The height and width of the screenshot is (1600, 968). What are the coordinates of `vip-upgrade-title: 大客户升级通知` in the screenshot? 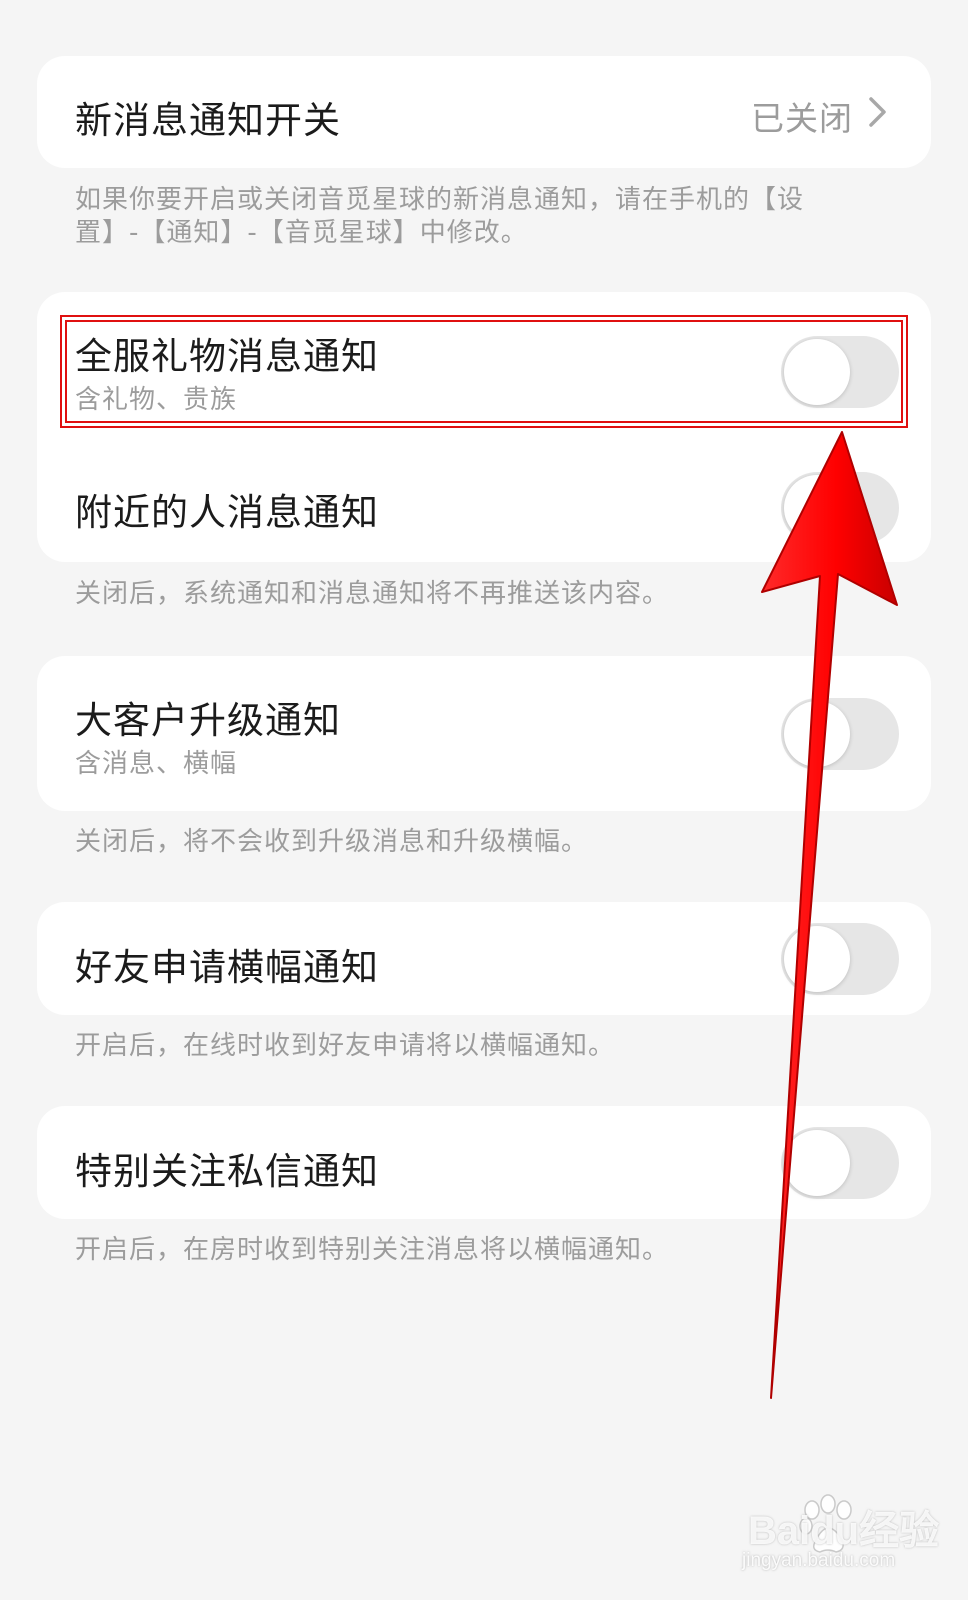 It's located at (208, 720).